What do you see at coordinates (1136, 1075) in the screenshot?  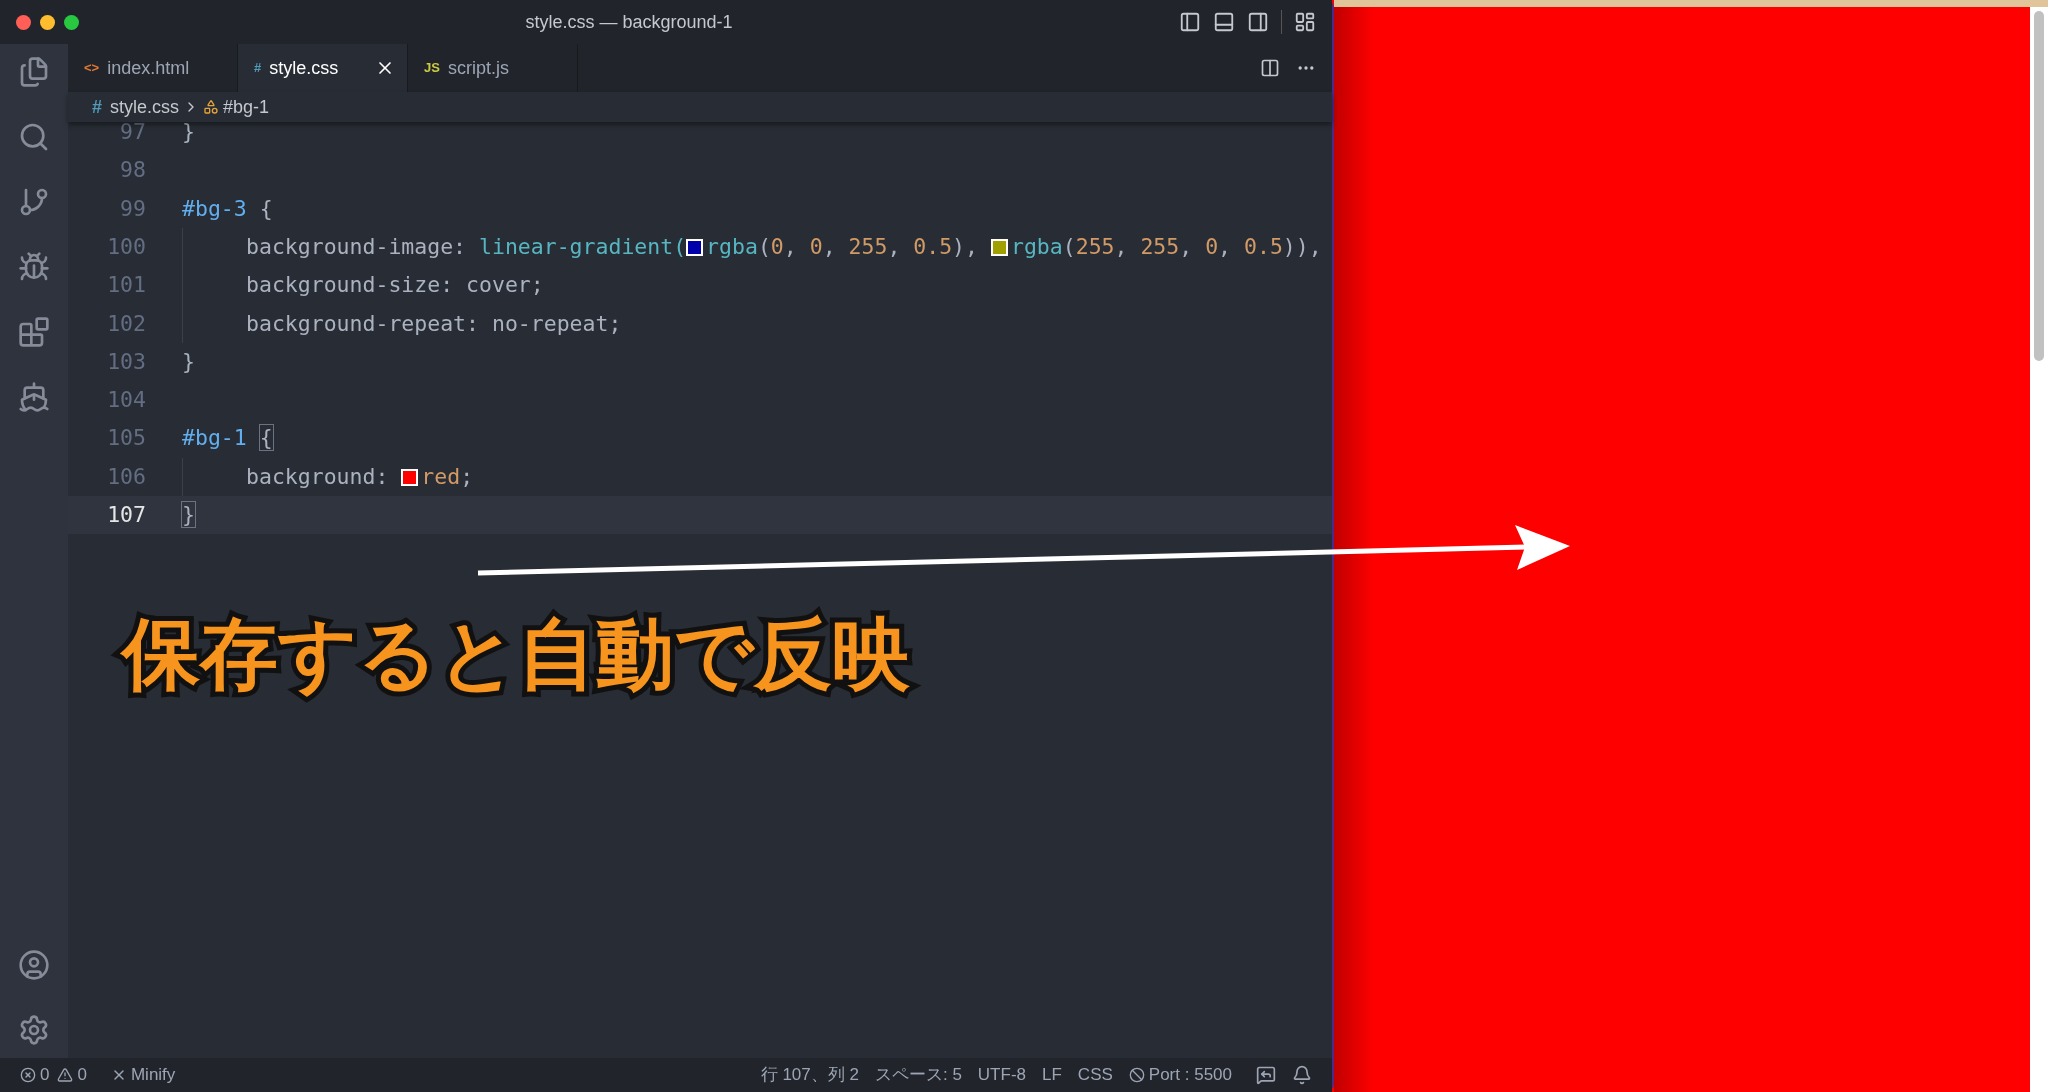 I see `prohibited-icon` at bounding box center [1136, 1075].